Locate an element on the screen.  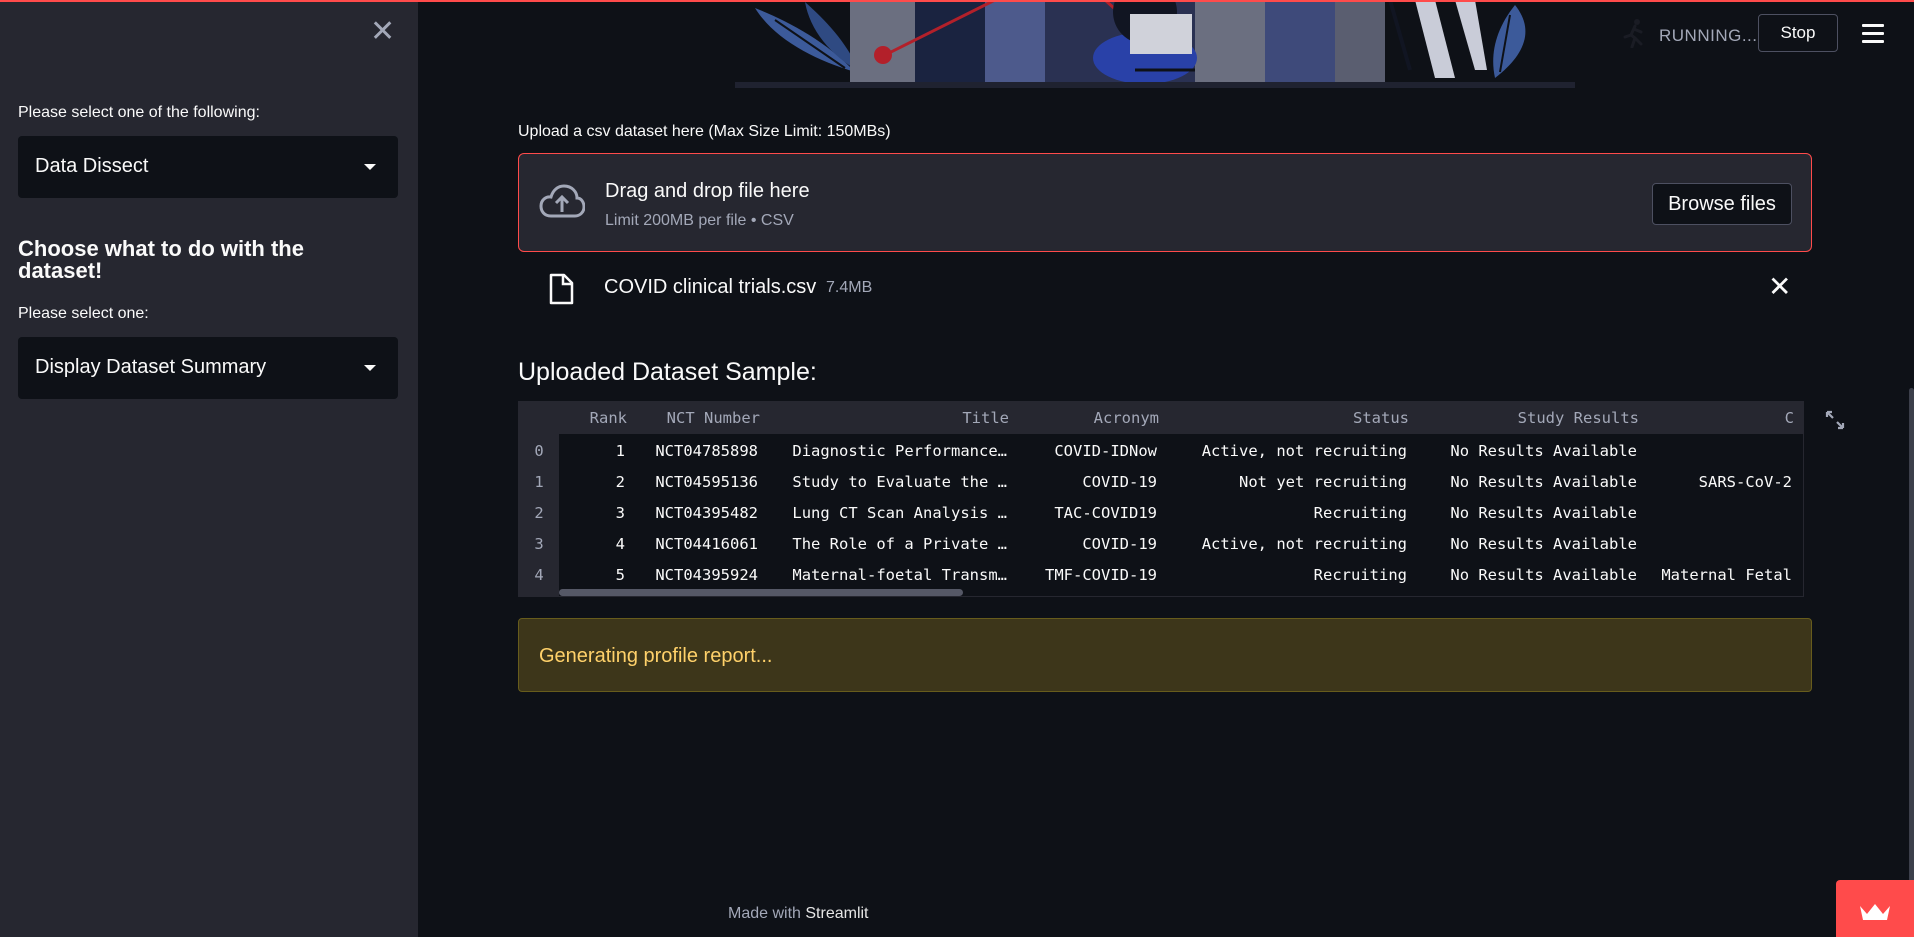
table-cell: 3 is located at coordinates (620, 513).